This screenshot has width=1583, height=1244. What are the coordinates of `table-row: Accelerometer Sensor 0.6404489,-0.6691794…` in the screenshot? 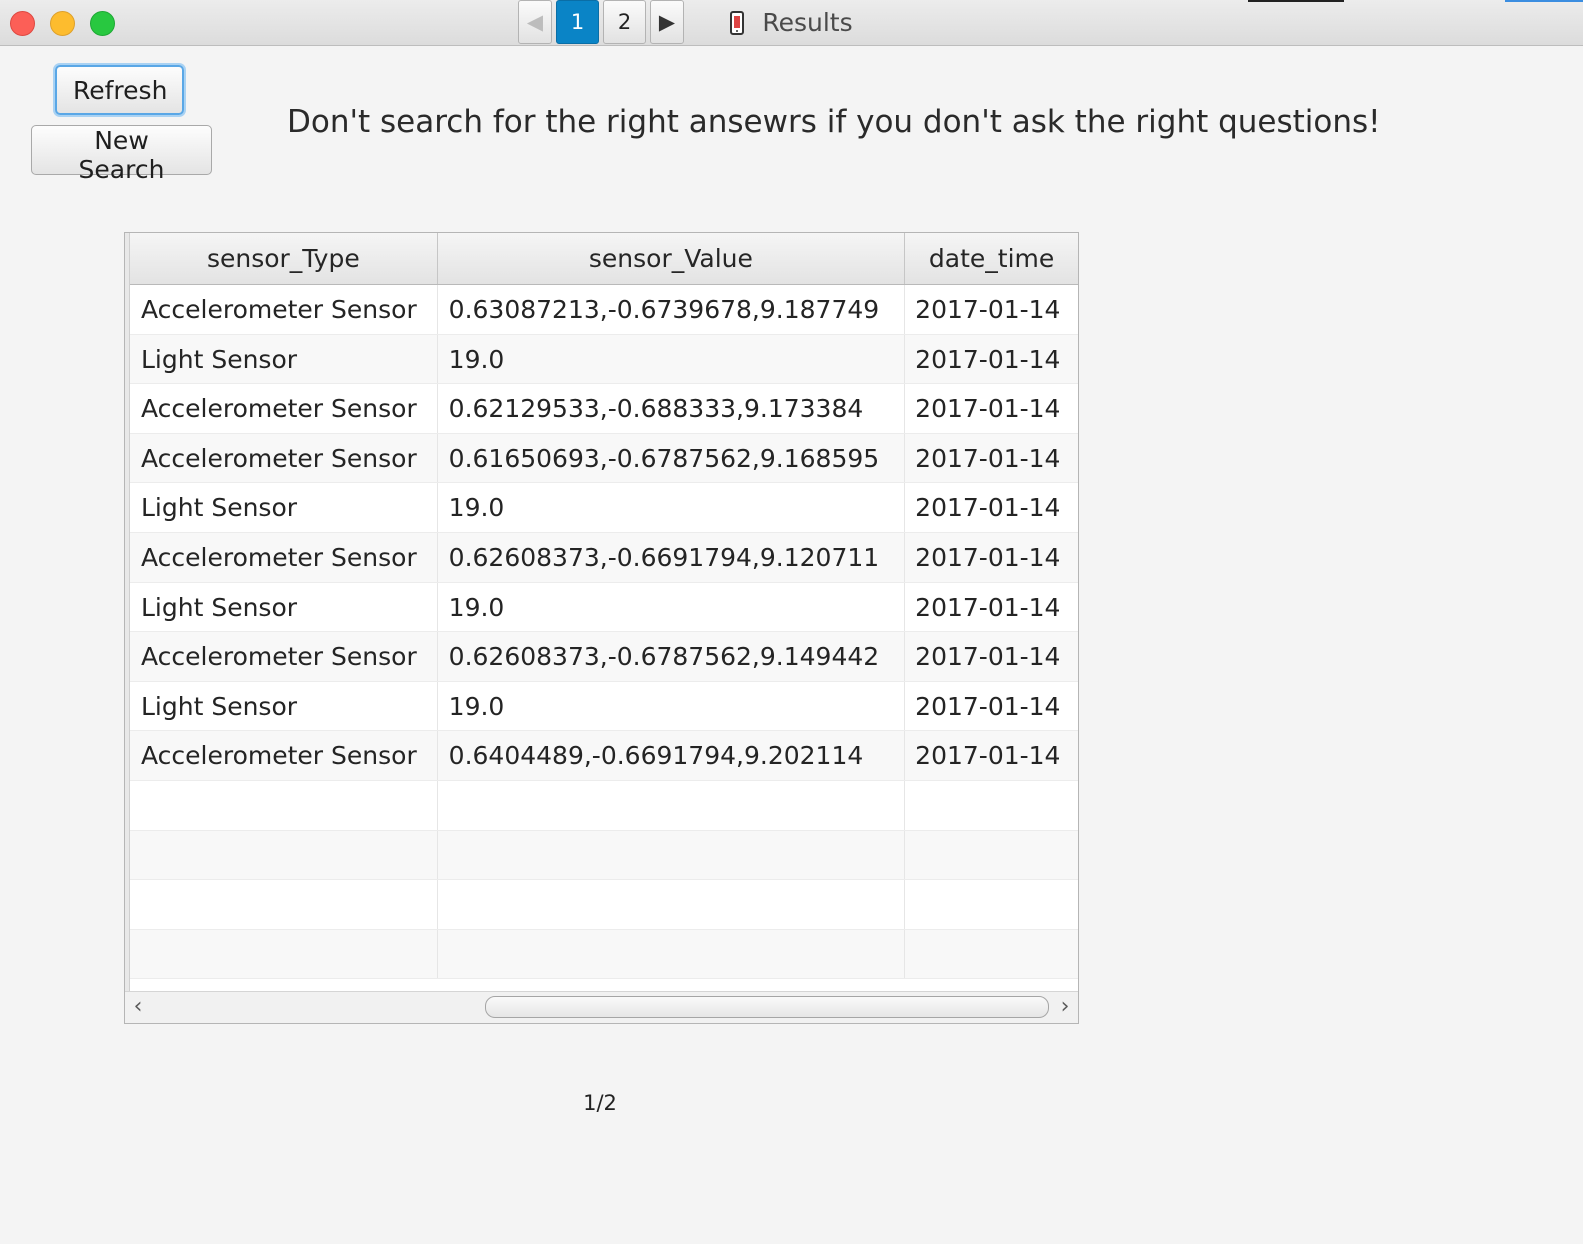 It's located at (604, 756).